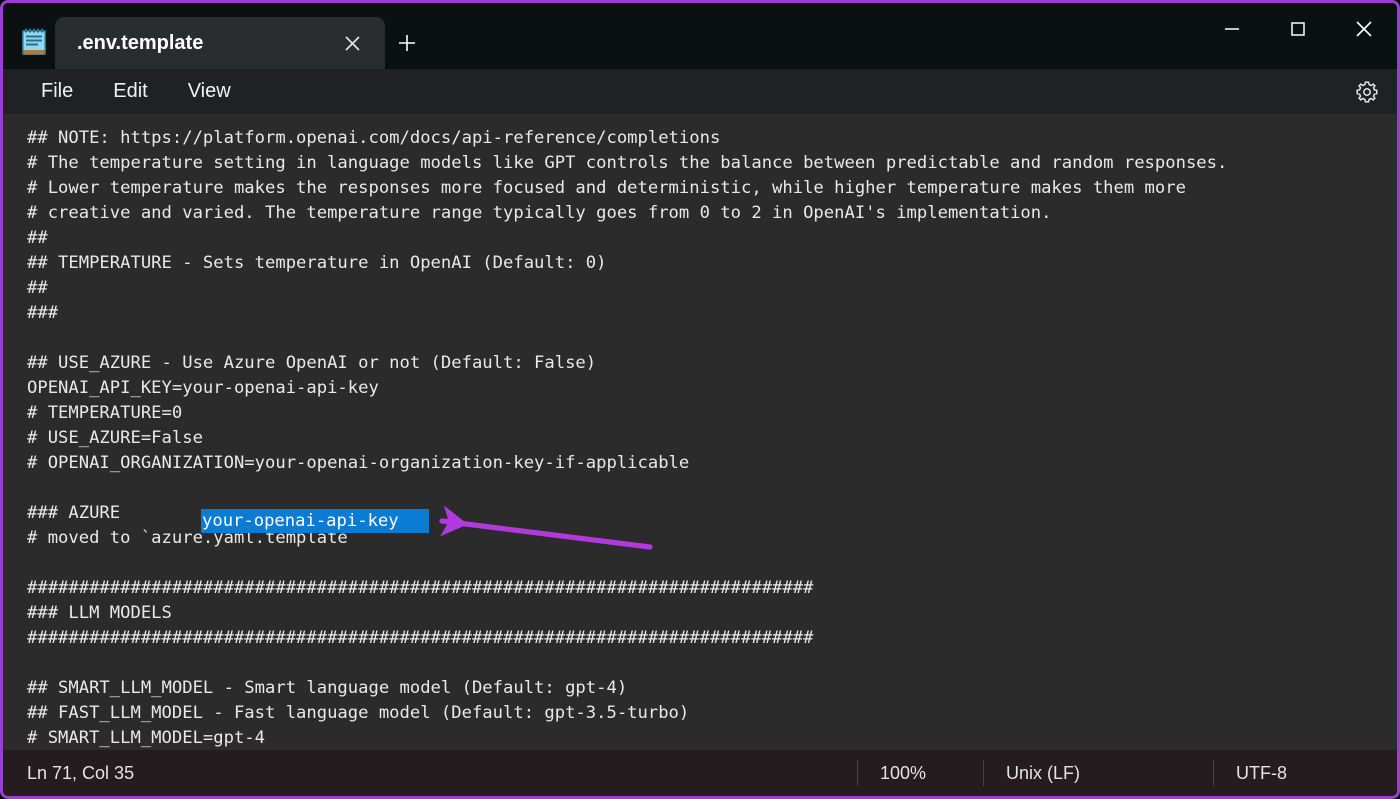 The width and height of the screenshot is (1400, 799). Describe the element at coordinates (726, 36) in the screenshot. I see `tab-strip: .env.template` at that location.